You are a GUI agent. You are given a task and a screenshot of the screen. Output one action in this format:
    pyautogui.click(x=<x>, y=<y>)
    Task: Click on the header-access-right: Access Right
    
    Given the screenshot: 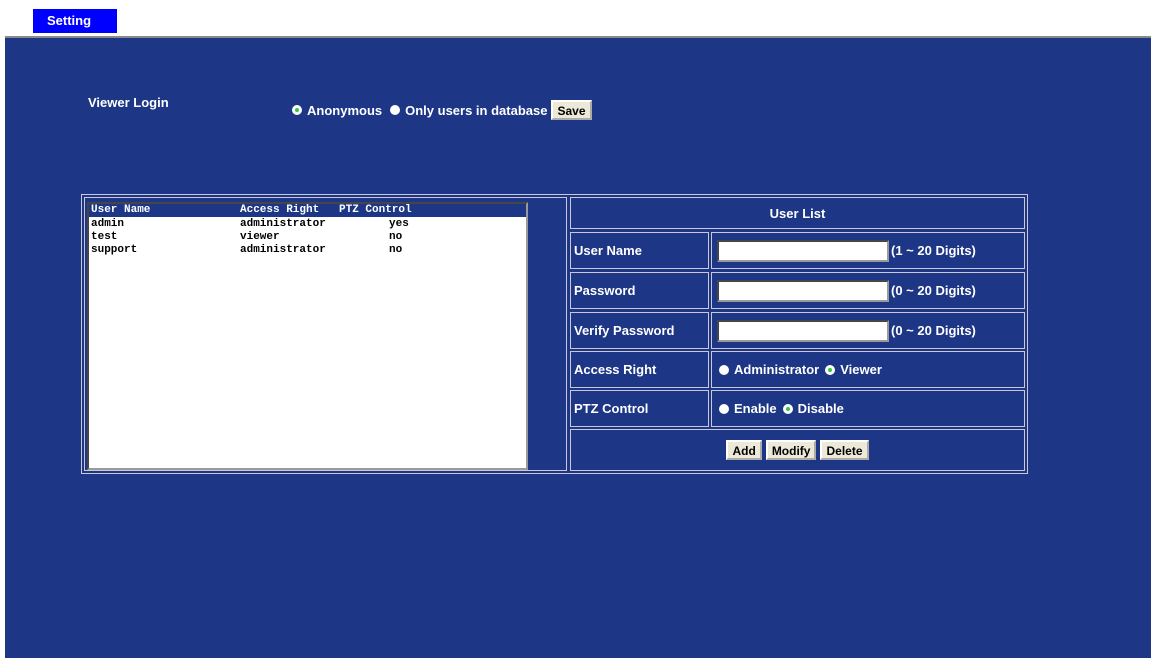 What is the action you would take?
    pyautogui.click(x=280, y=210)
    